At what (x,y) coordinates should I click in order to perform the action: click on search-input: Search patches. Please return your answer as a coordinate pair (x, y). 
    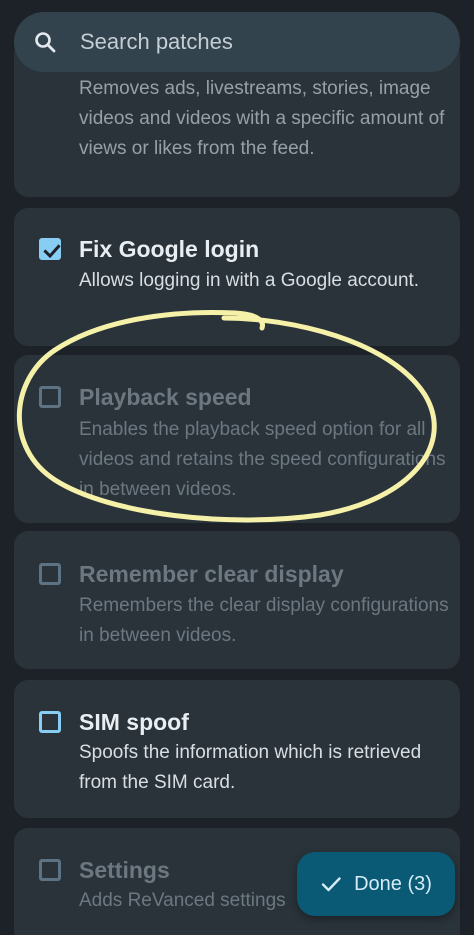
    Looking at the image, I should click on (156, 42).